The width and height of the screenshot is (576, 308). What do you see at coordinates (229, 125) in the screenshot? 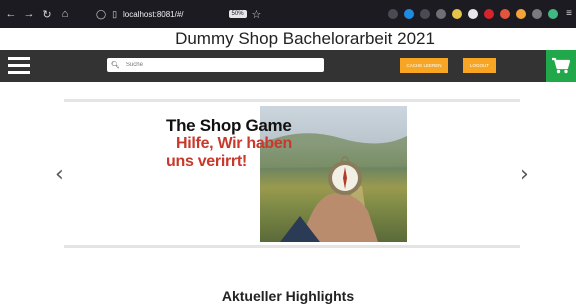
I see `banner-title: The Shop Game` at bounding box center [229, 125].